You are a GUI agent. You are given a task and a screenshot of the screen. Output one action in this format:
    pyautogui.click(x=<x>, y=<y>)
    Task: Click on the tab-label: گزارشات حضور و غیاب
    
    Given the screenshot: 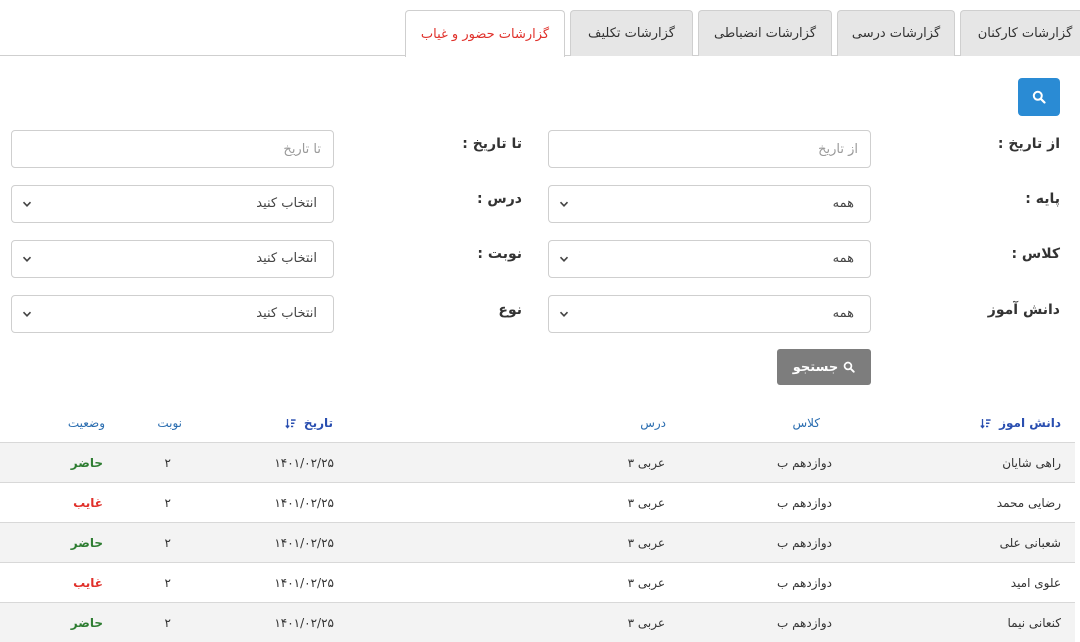 What is the action you would take?
    pyautogui.click(x=485, y=34)
    